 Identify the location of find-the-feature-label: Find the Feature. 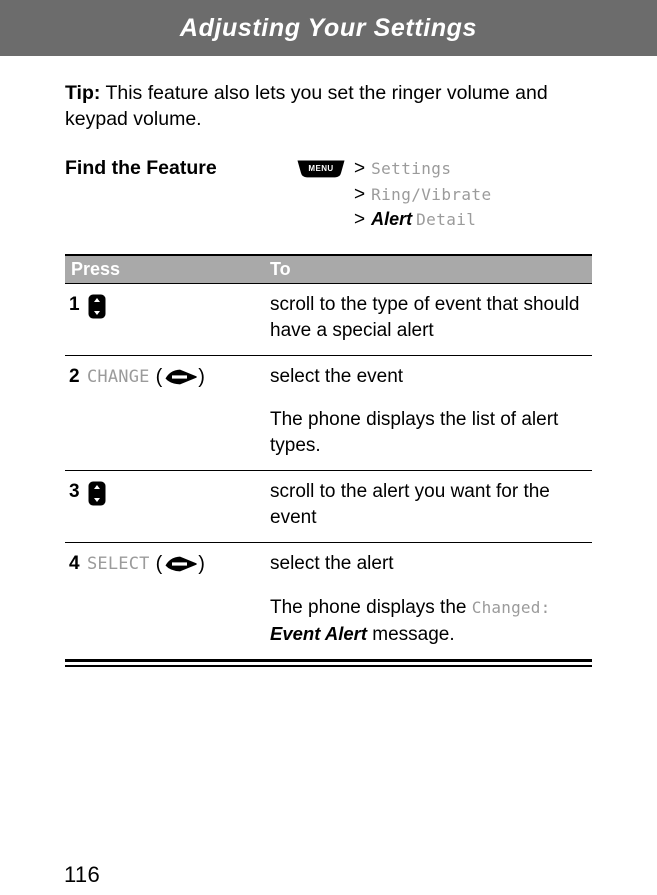
(141, 168).